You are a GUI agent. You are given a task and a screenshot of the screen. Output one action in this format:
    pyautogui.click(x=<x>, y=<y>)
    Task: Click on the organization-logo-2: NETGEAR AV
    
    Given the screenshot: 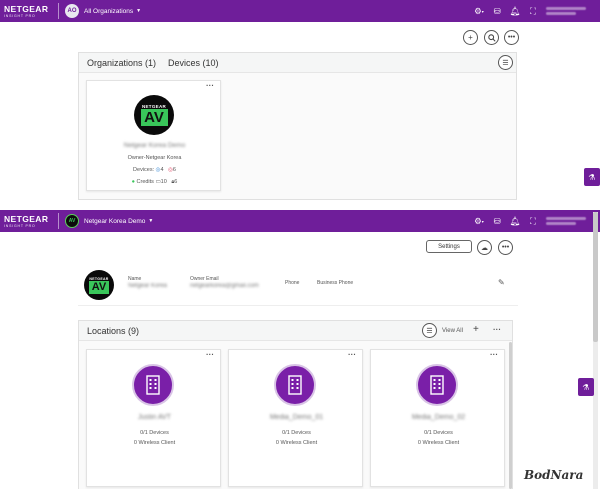 What is the action you would take?
    pyautogui.click(x=99, y=285)
    